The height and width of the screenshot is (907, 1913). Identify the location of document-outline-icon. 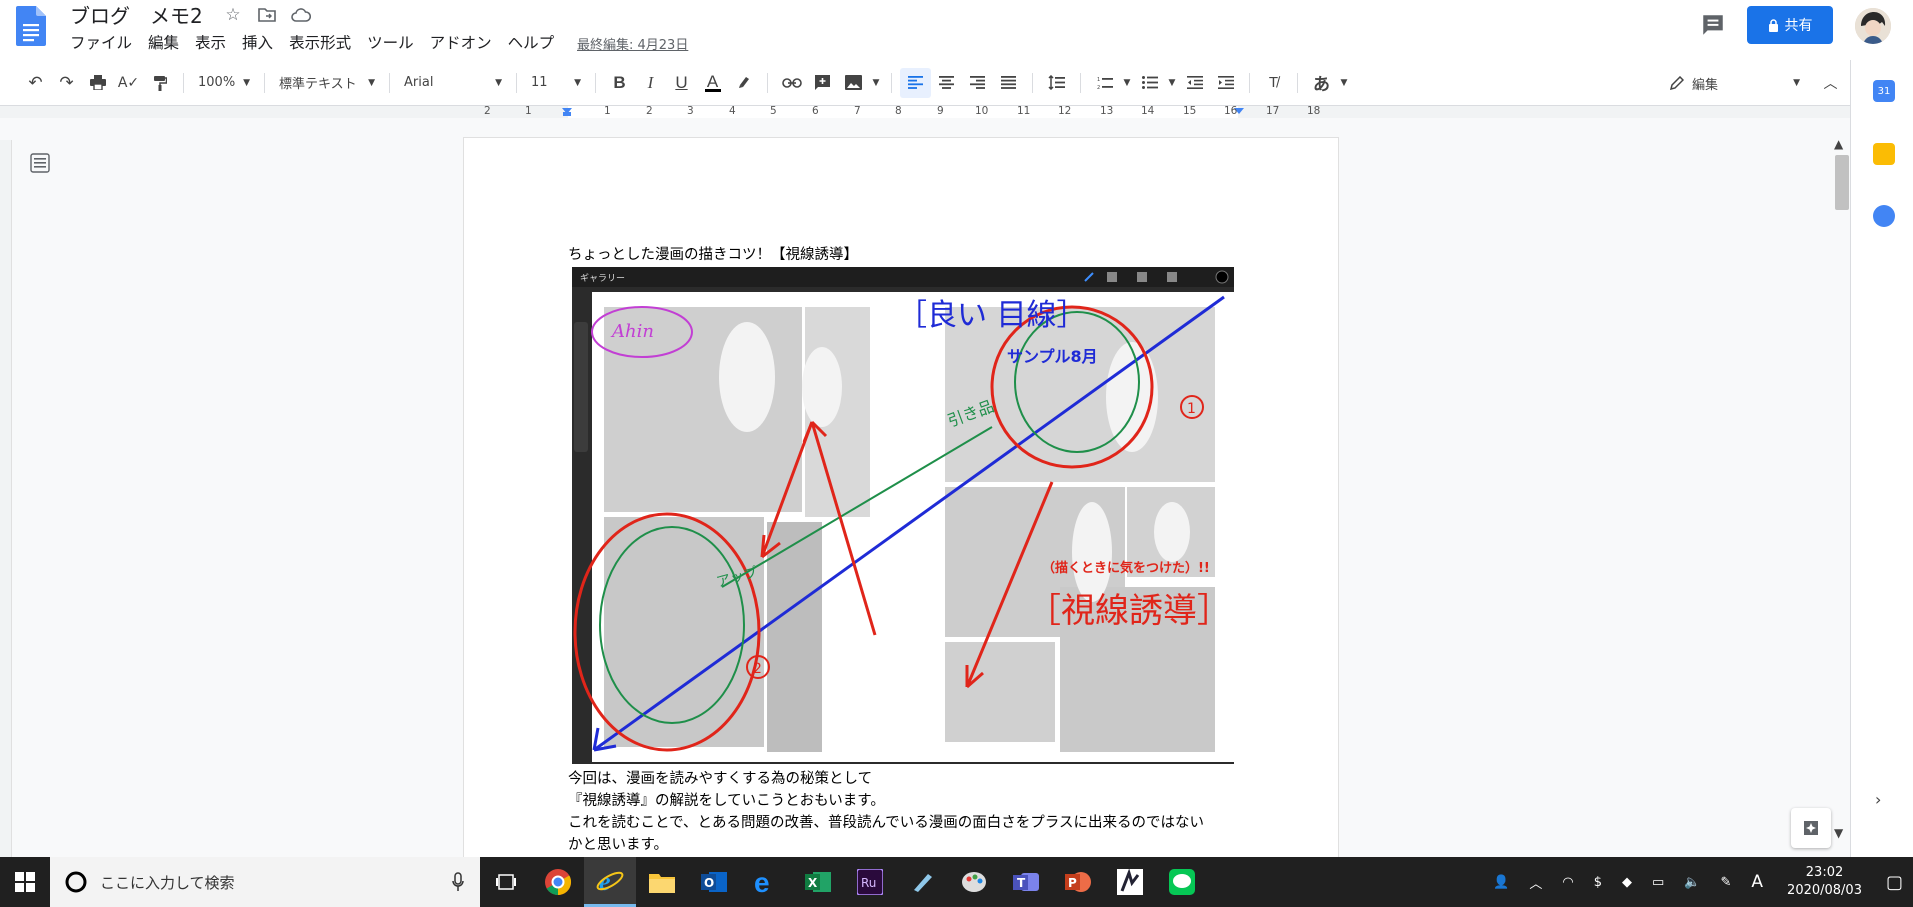
(40, 163).